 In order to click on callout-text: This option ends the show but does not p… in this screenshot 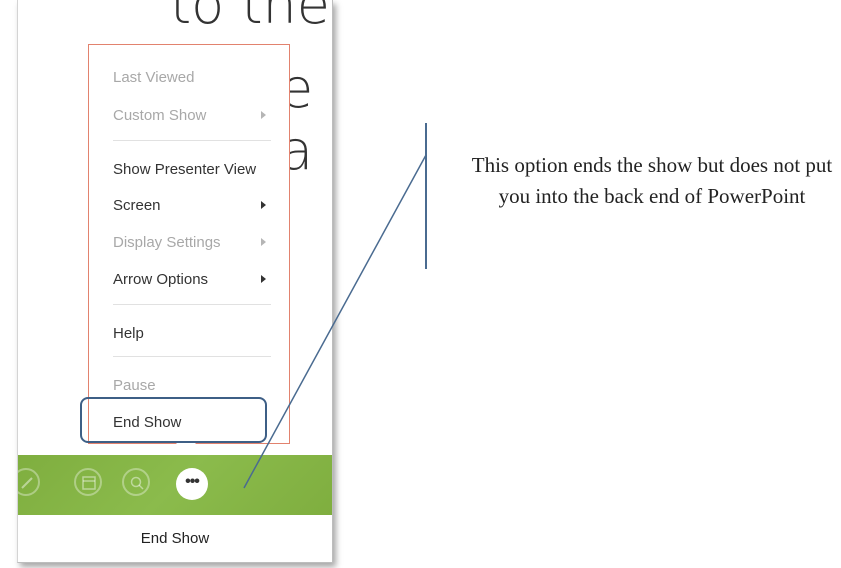, I will do `click(652, 180)`.